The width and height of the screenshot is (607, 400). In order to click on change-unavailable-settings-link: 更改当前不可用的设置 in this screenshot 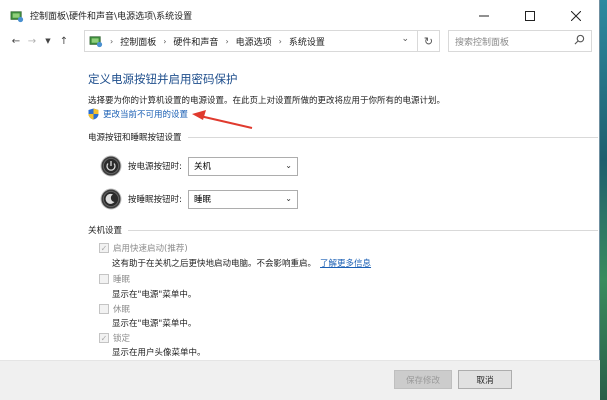, I will do `click(138, 114)`.